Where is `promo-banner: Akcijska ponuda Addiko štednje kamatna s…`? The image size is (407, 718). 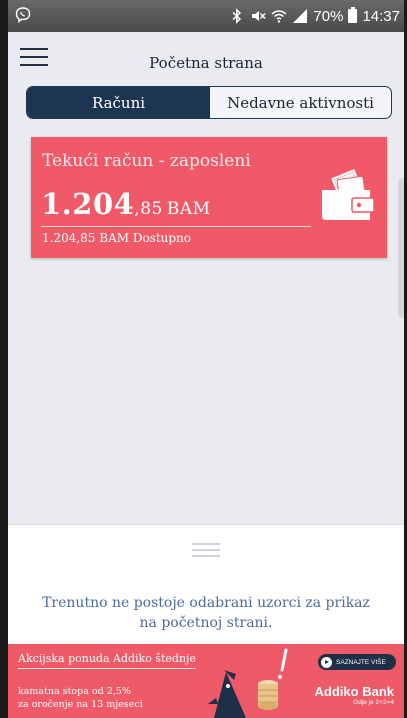
promo-banner: Akcijska ponuda Addiko štednje kamatna s… is located at coordinates (206, 681).